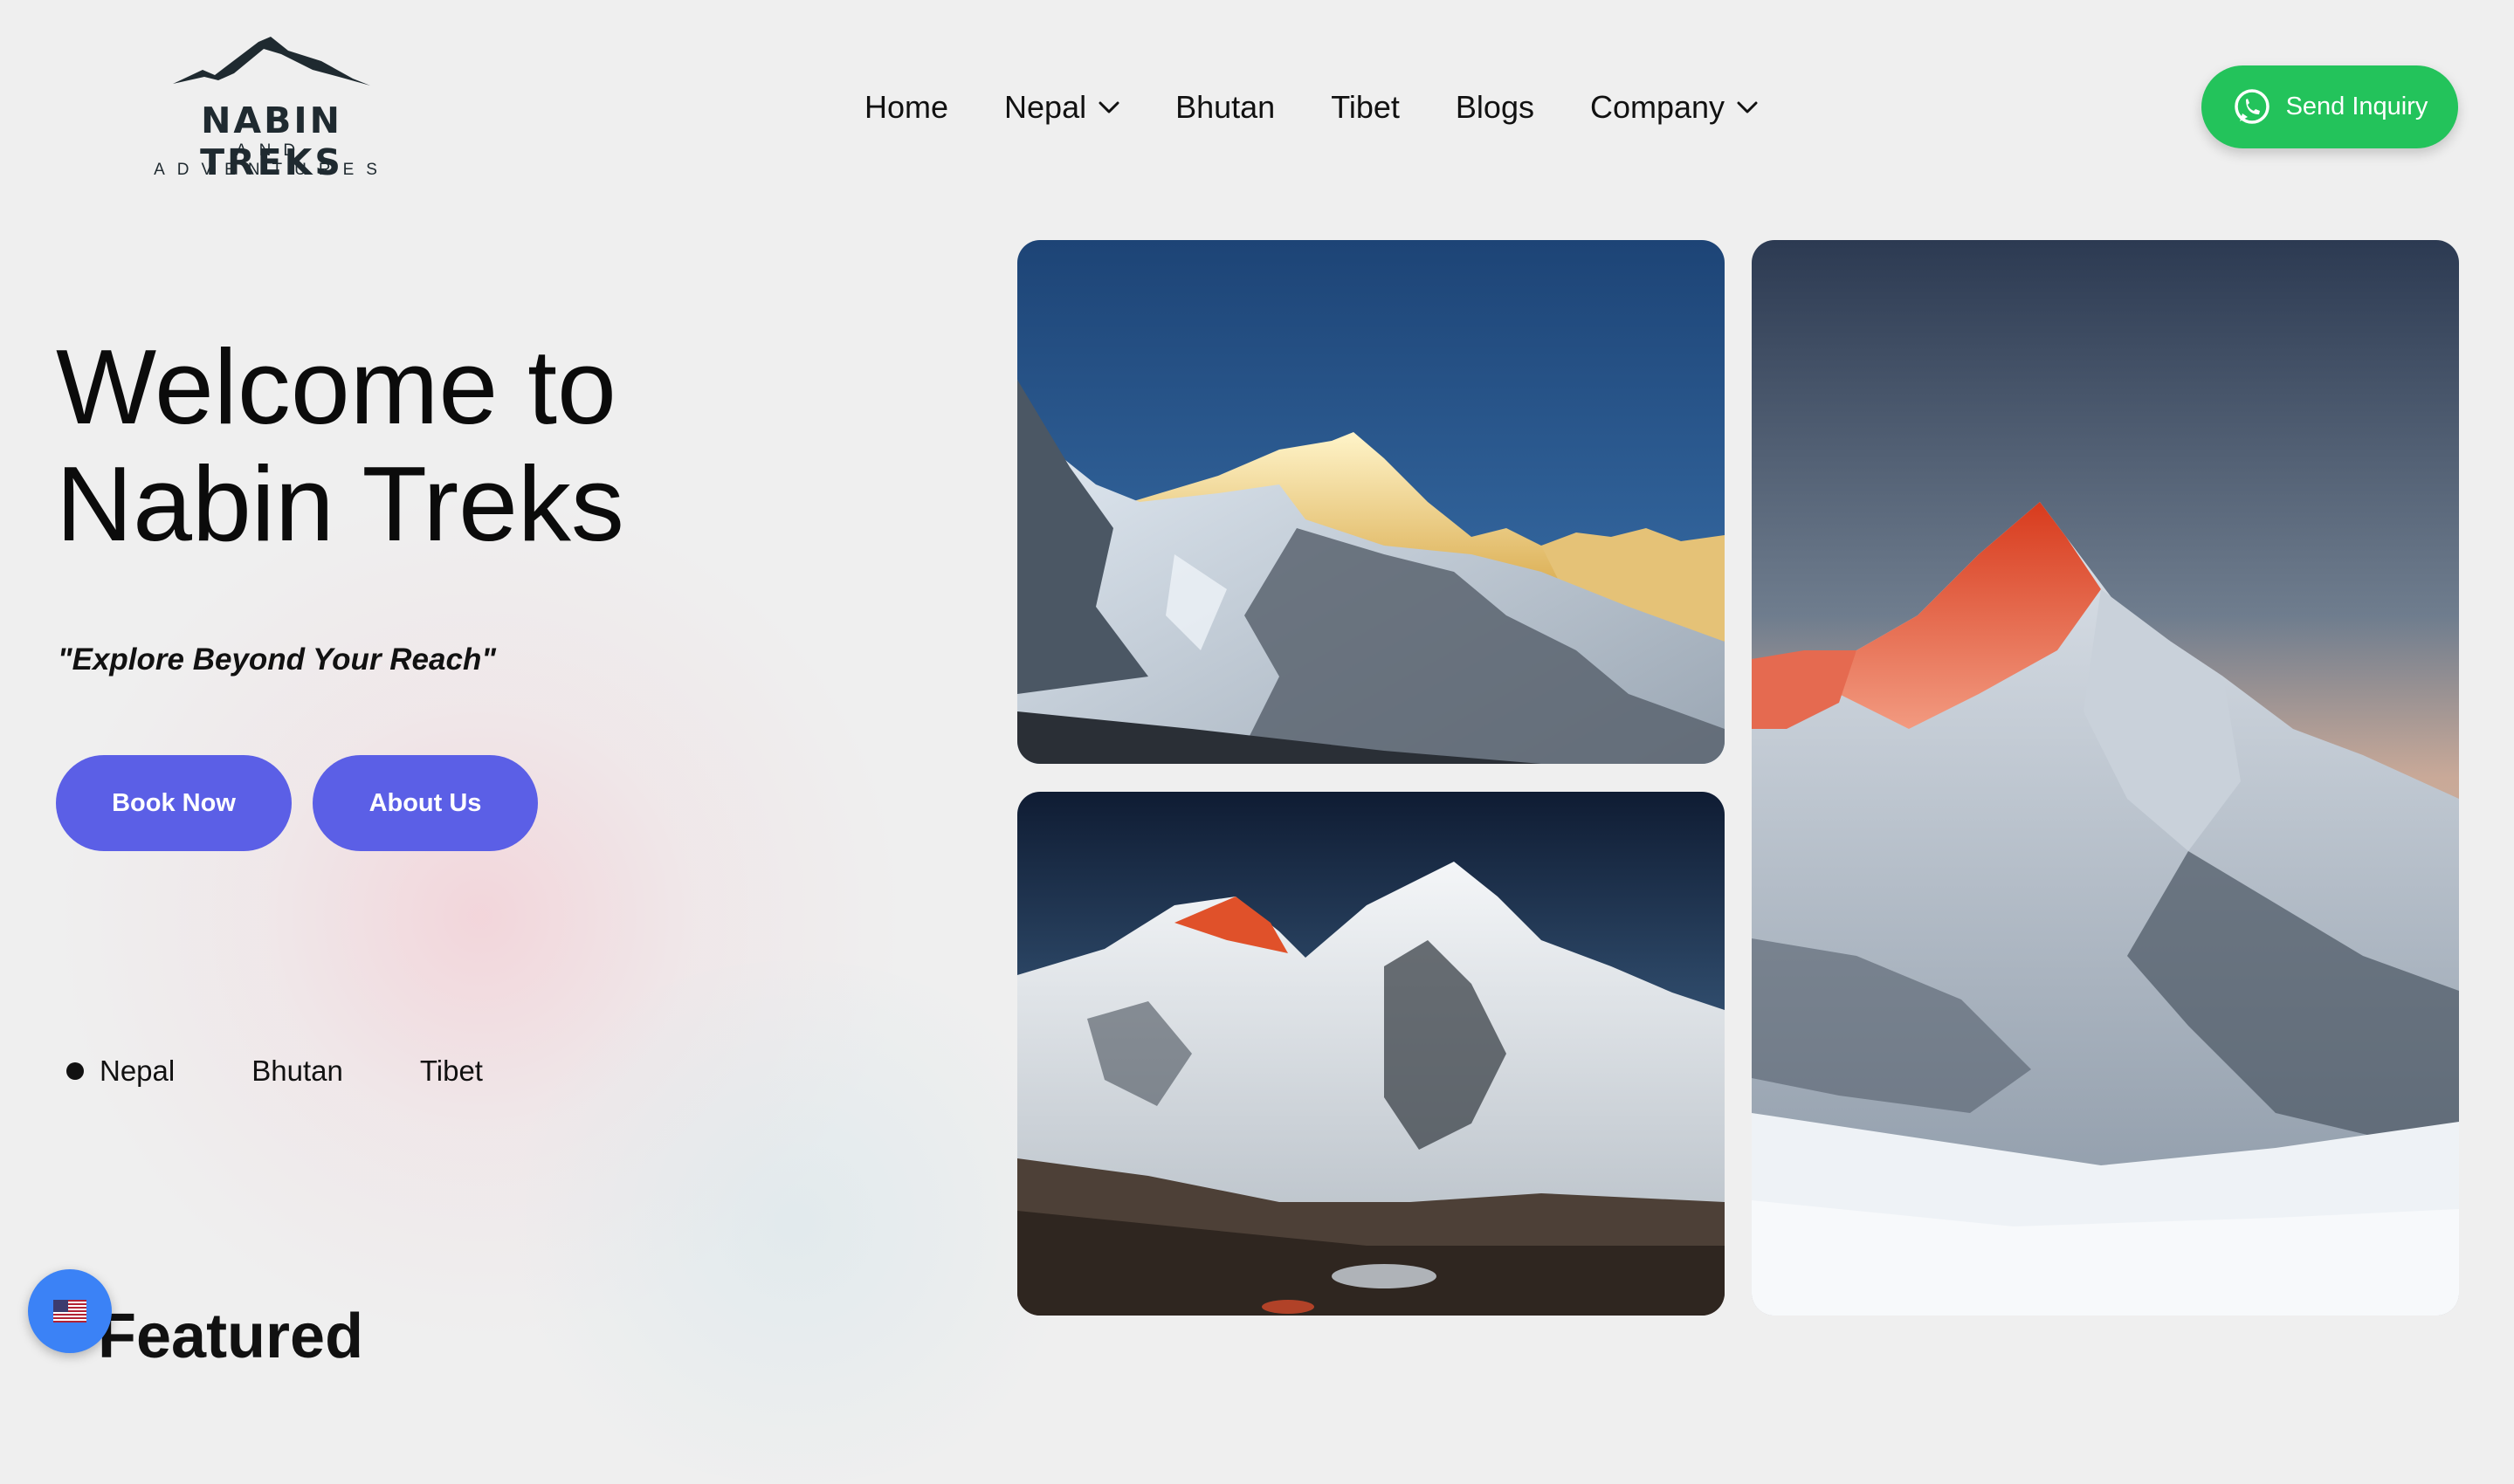 This screenshot has height=1484, width=2514. I want to click on nav-home: Home, so click(906, 107).